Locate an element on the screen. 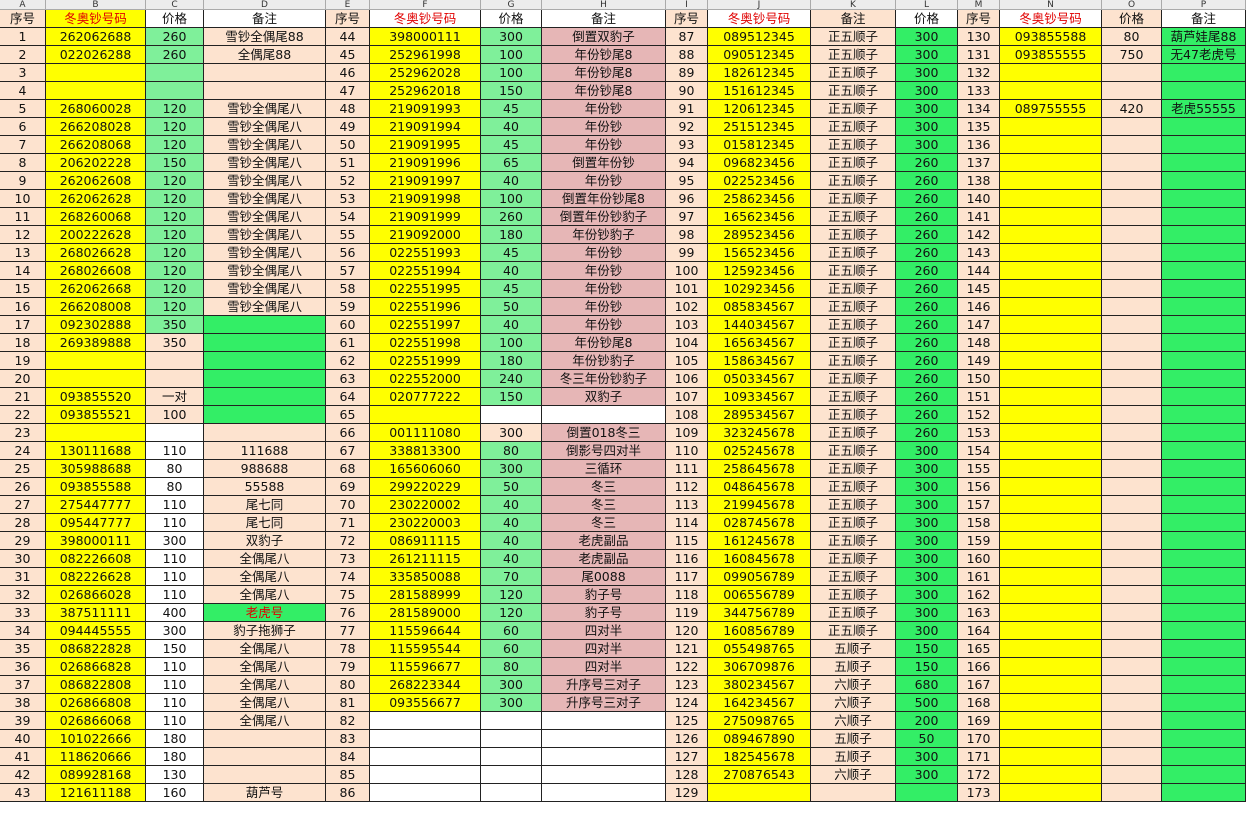  cell-number: 022026288 is located at coordinates (96, 55).